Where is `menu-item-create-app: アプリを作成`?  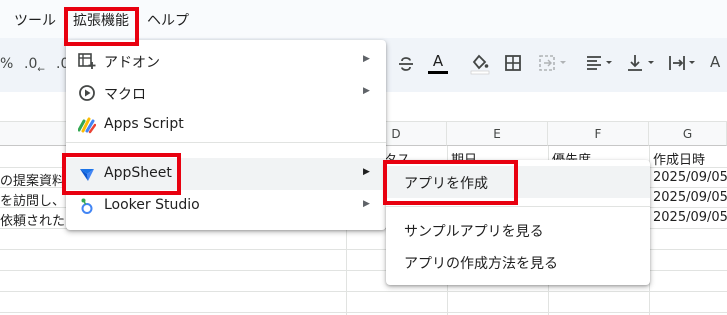 menu-item-create-app: アプリを作成 is located at coordinates (518, 182).